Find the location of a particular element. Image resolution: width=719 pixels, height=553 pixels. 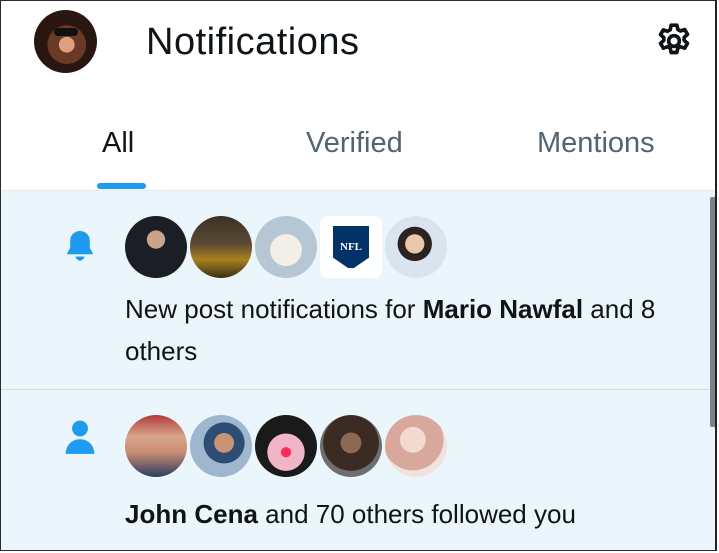

tab-mentions: Mentions is located at coordinates (596, 143).